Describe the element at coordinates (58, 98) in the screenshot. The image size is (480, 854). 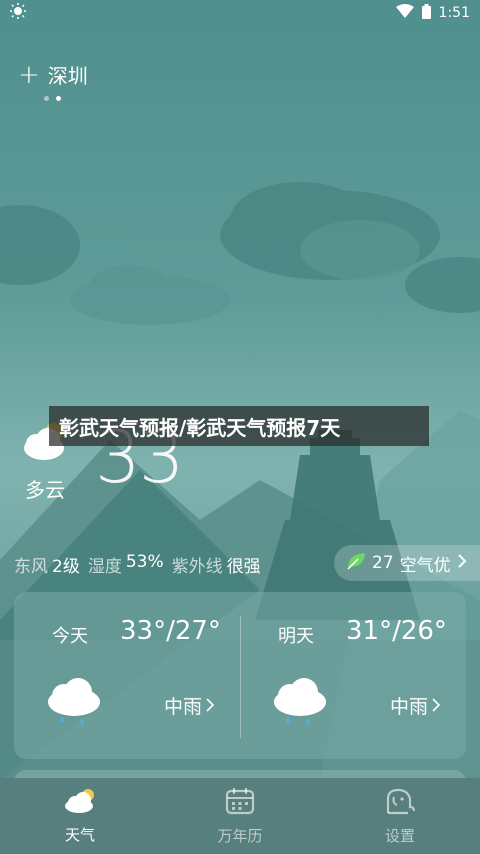
I see `page-dot-active` at that location.